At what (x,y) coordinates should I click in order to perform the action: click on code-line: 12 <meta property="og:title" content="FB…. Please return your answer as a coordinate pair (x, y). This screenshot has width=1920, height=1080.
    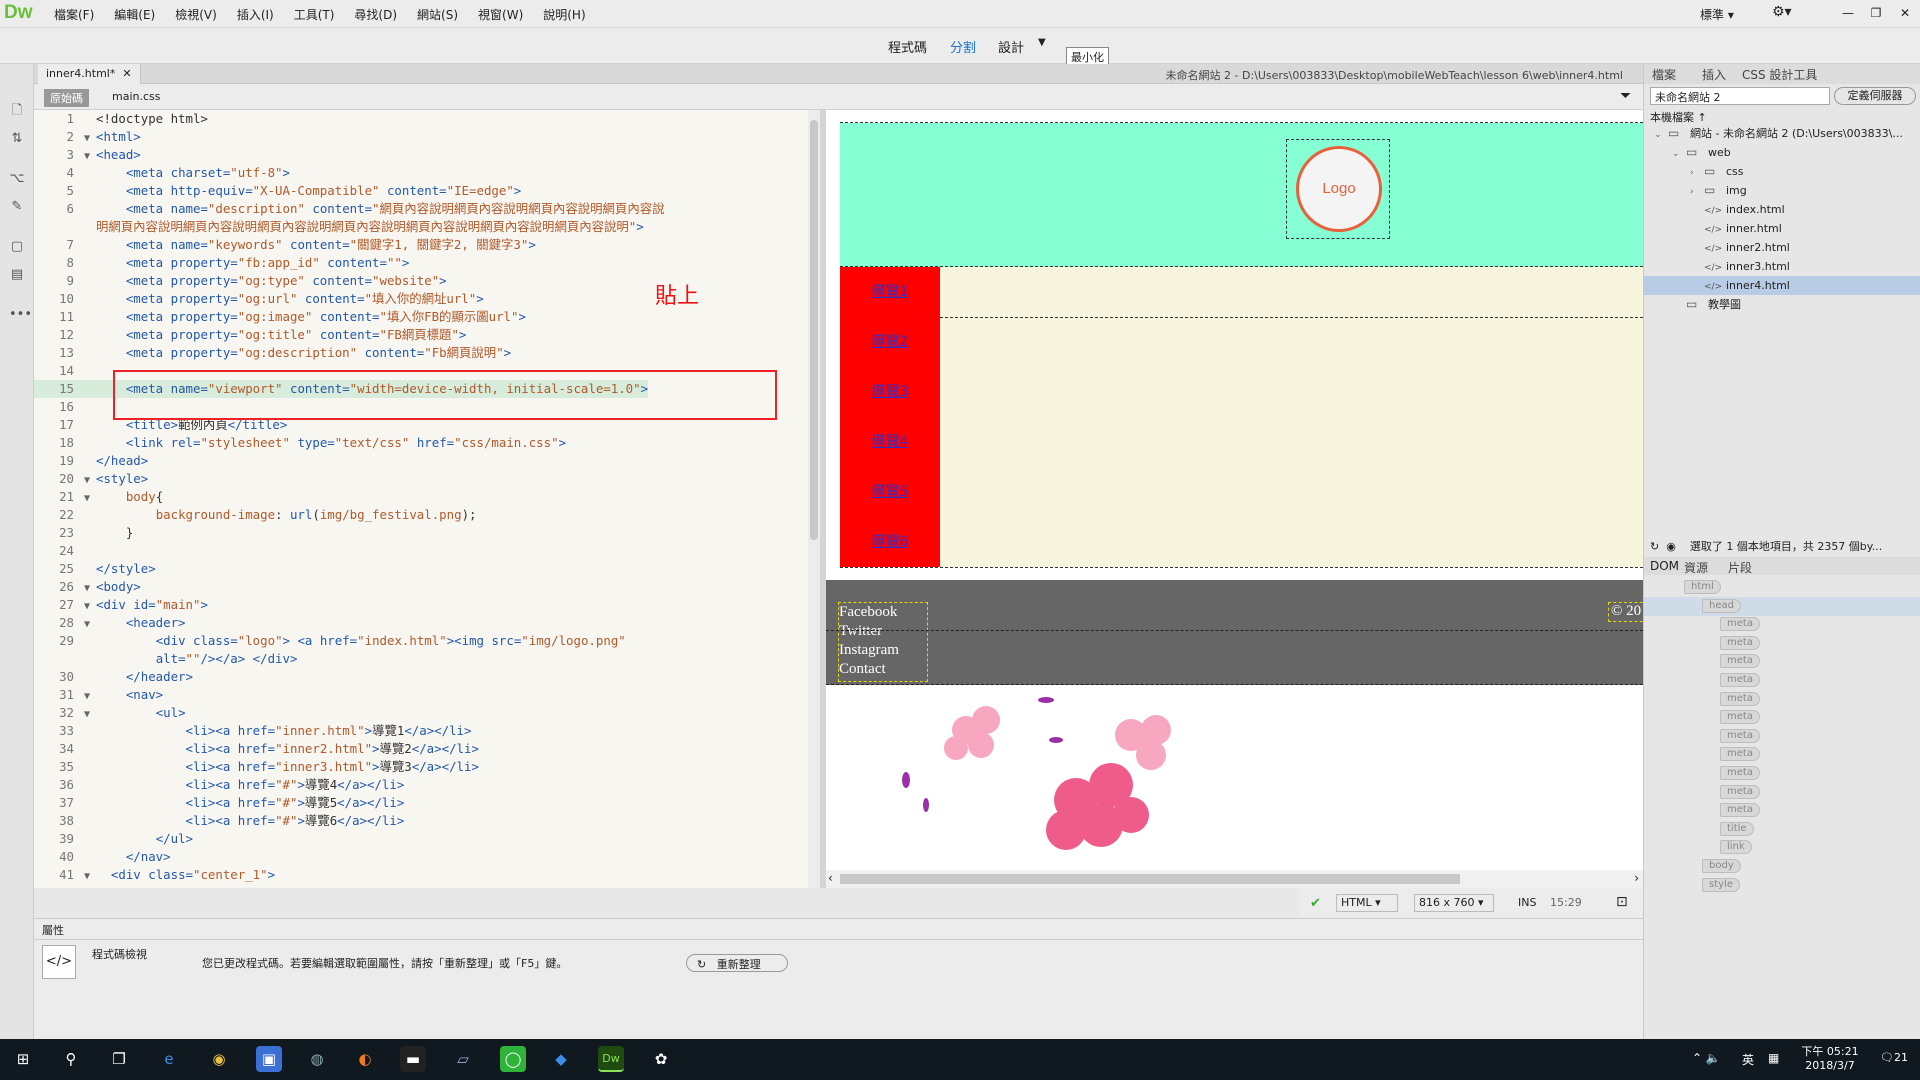
    Looking at the image, I should click on (250, 335).